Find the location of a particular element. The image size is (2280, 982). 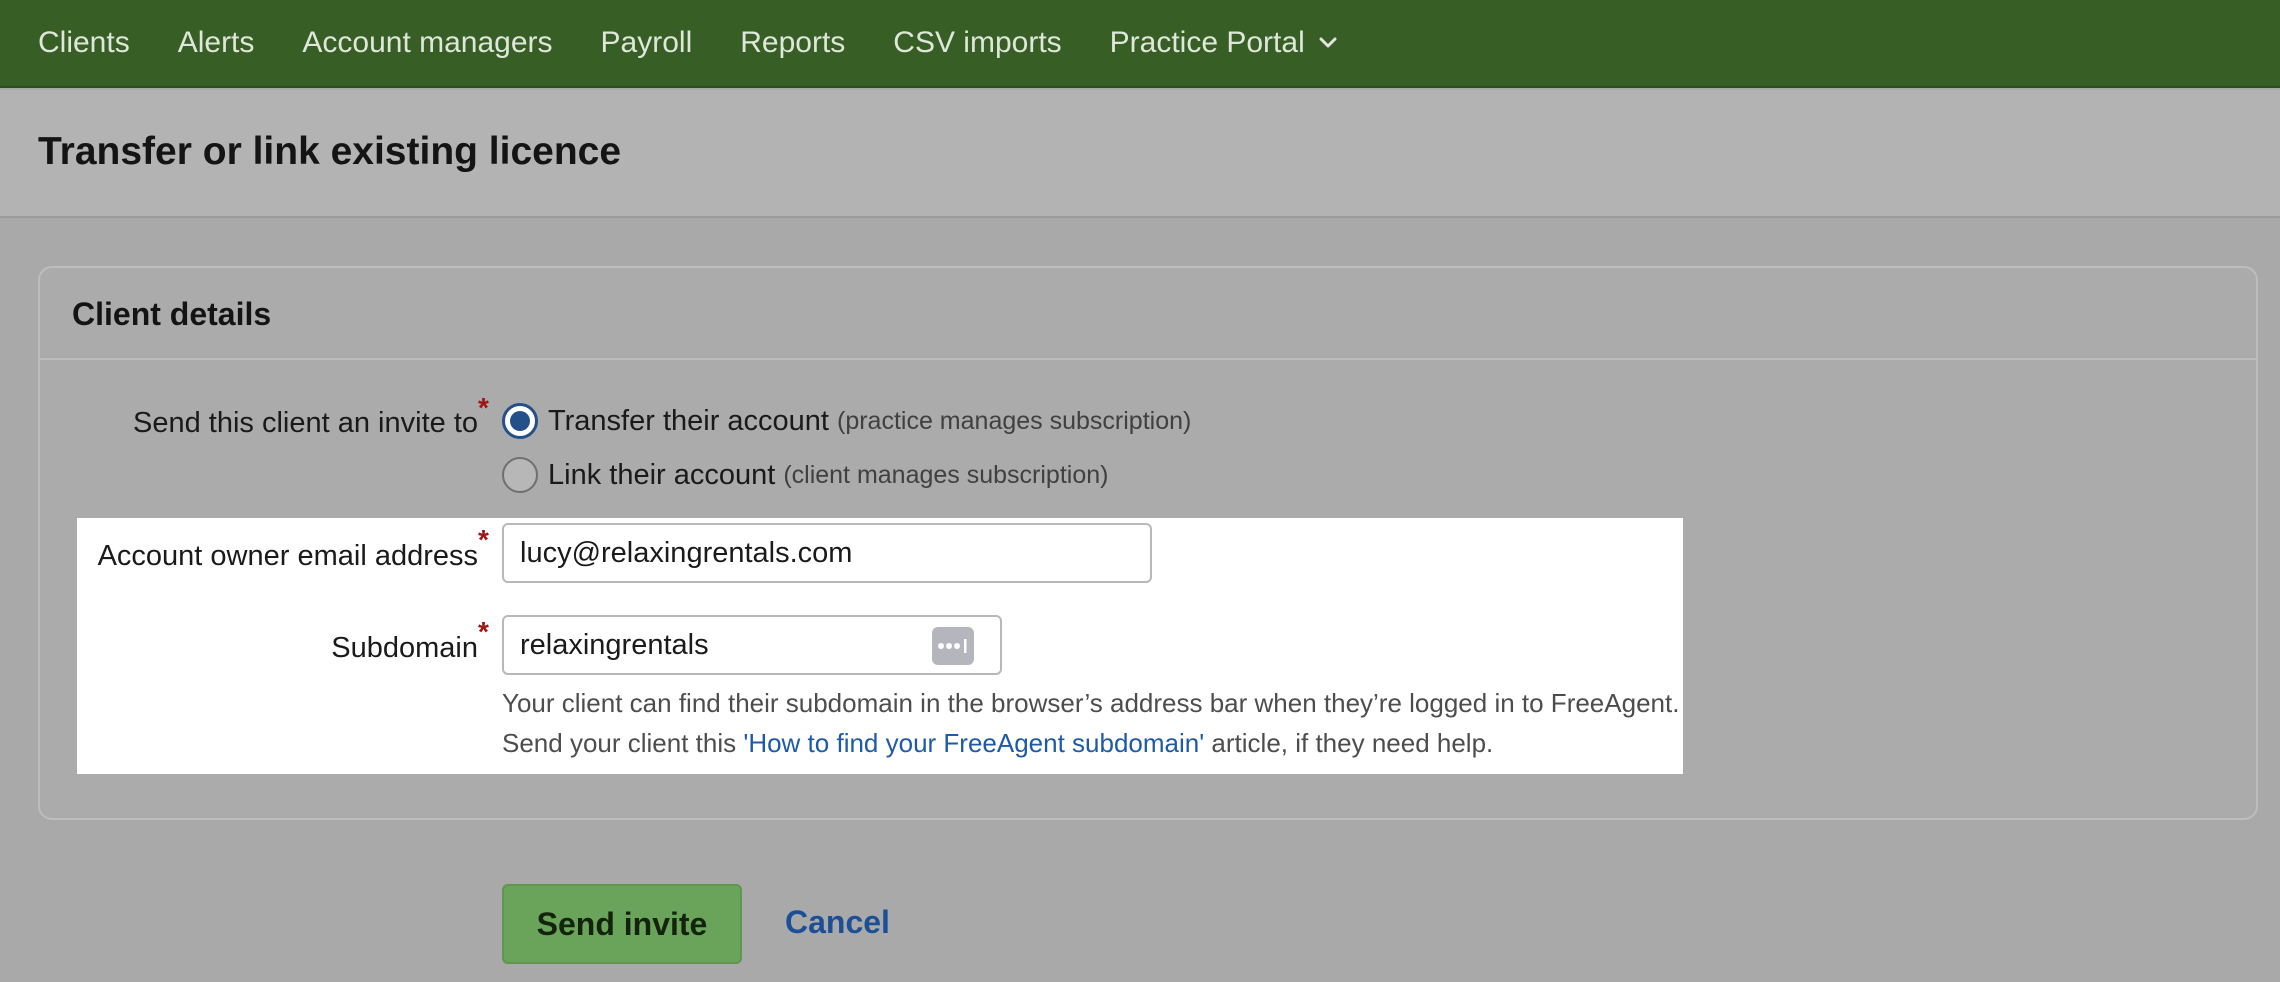

email-label: Account owner email address is located at coordinates (287, 556).